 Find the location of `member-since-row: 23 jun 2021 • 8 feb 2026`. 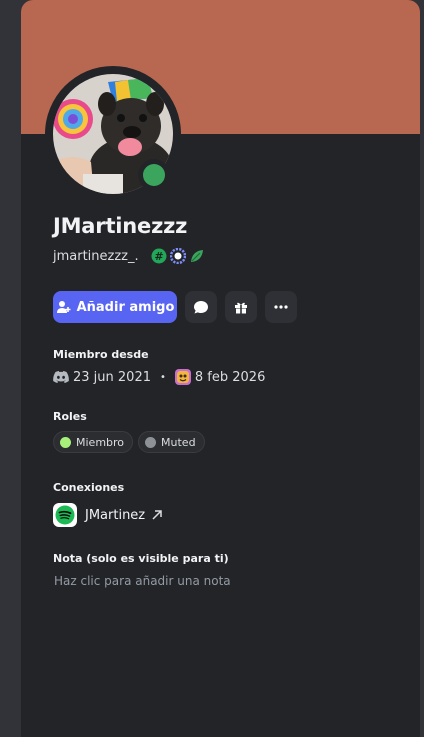

member-since-row: 23 jun 2021 • 8 feb 2026 is located at coordinates (159, 377).